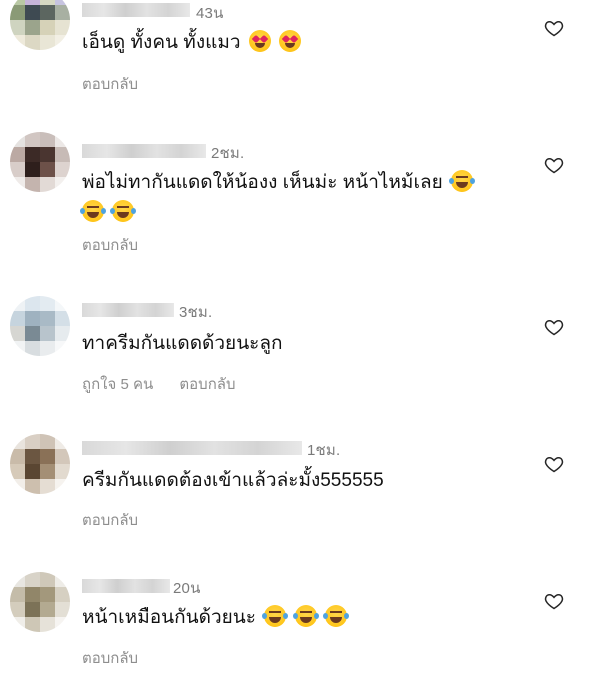 The image size is (600, 673). I want to click on comment-time: 20น, so click(187, 588).